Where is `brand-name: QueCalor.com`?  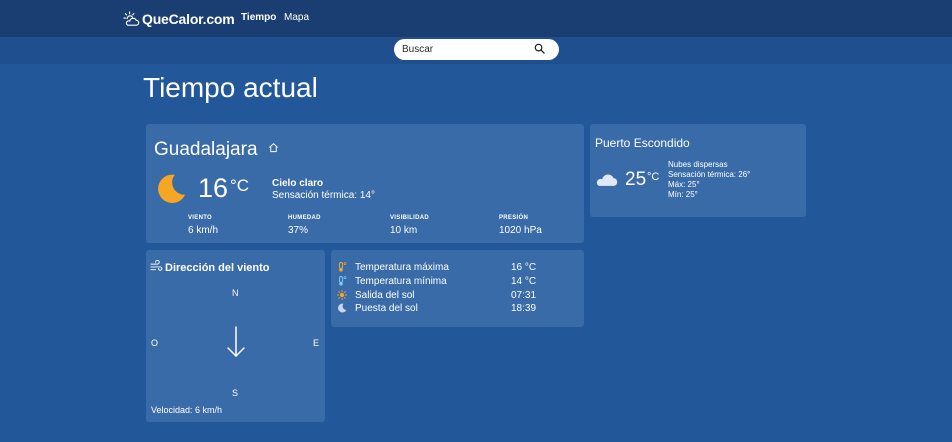 brand-name: QueCalor.com is located at coordinates (188, 19).